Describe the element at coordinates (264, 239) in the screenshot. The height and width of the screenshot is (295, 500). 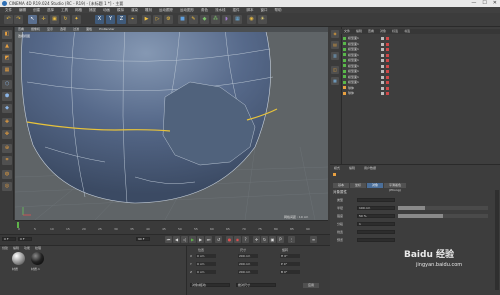
I see `rotate-key-icon: ↻` at that location.